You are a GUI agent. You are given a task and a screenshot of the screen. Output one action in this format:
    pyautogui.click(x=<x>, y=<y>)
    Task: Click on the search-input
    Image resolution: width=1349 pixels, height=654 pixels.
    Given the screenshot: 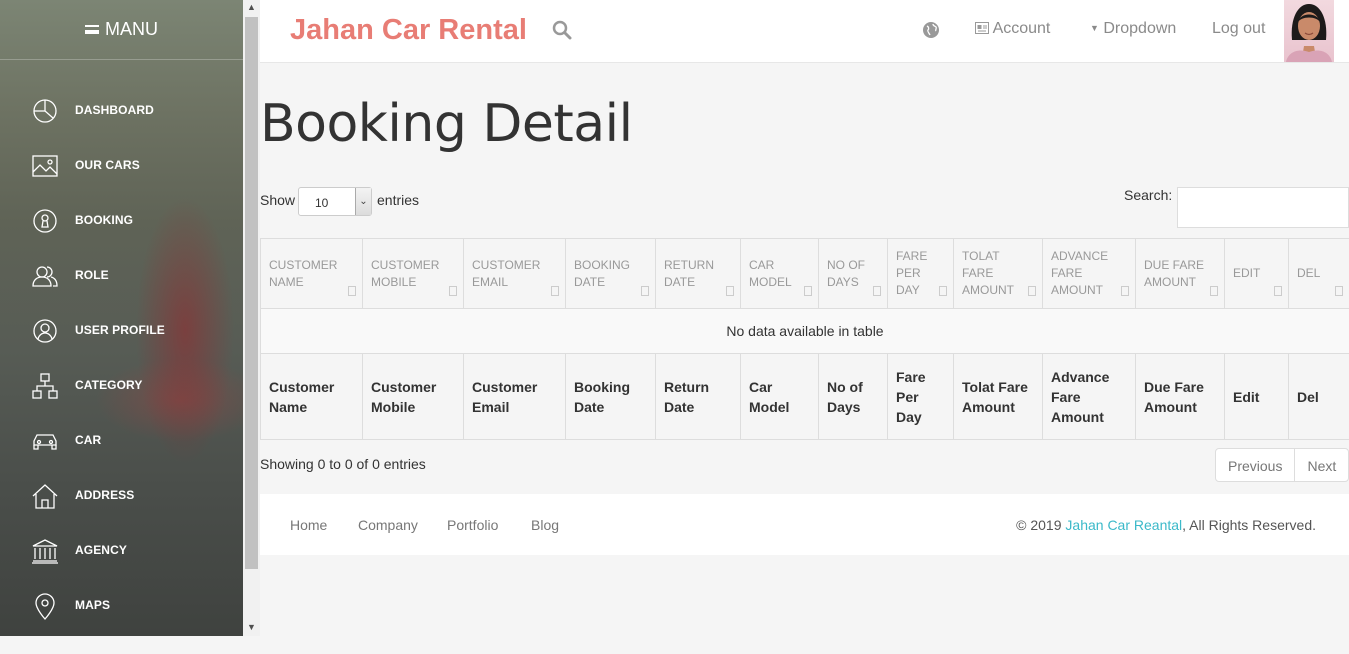 What is the action you would take?
    pyautogui.click(x=1263, y=207)
    